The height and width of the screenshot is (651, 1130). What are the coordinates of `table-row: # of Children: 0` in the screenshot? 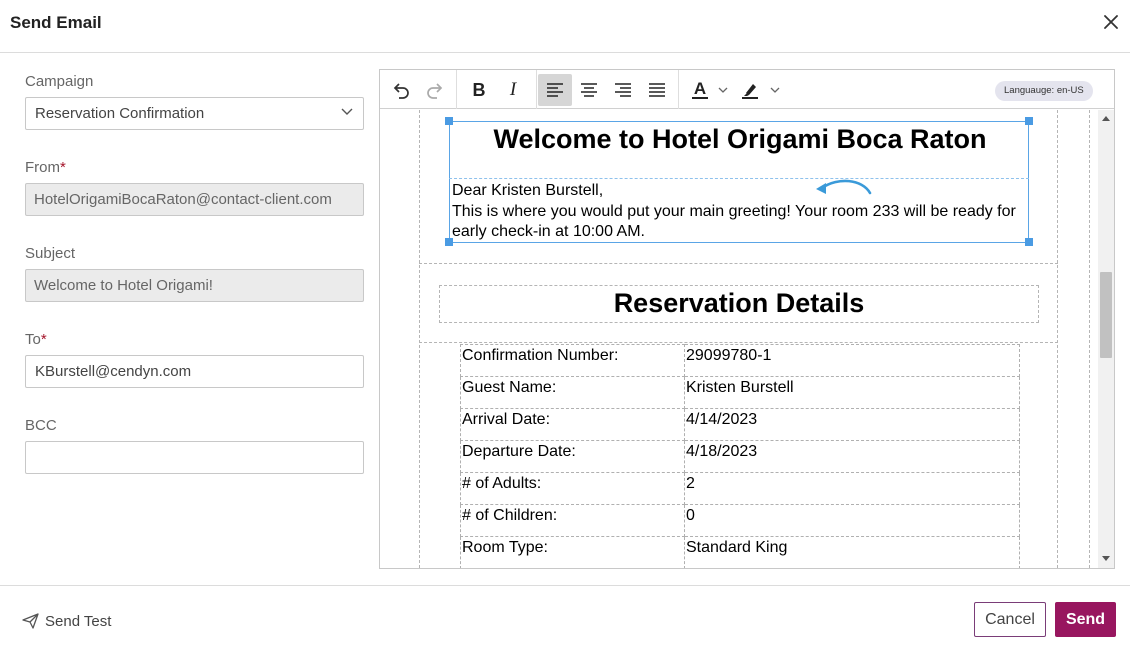 It's located at (740, 520).